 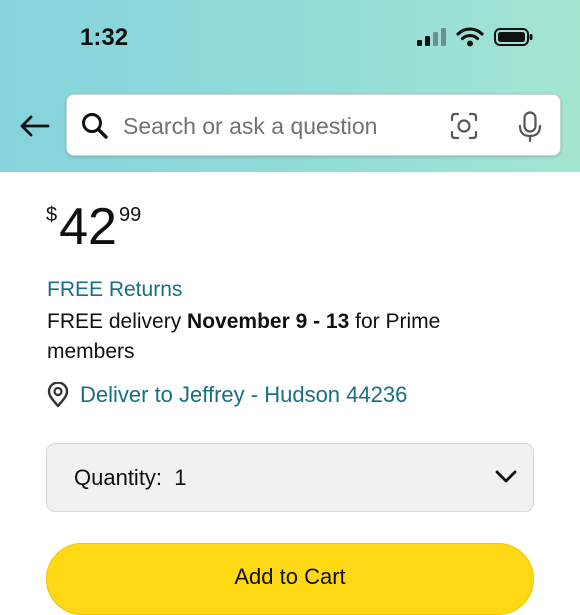 I want to click on delivery-prefix: FREE delivery, so click(x=117, y=321).